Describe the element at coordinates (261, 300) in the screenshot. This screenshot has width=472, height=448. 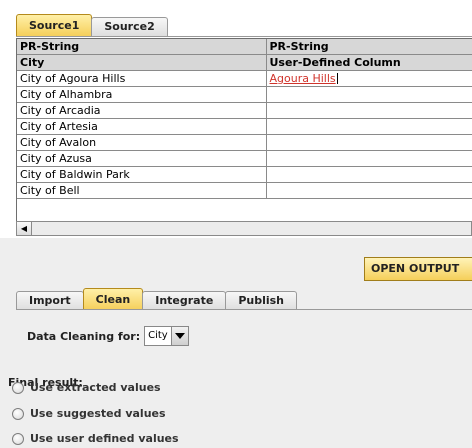
I see `tab-publish: Publish` at that location.